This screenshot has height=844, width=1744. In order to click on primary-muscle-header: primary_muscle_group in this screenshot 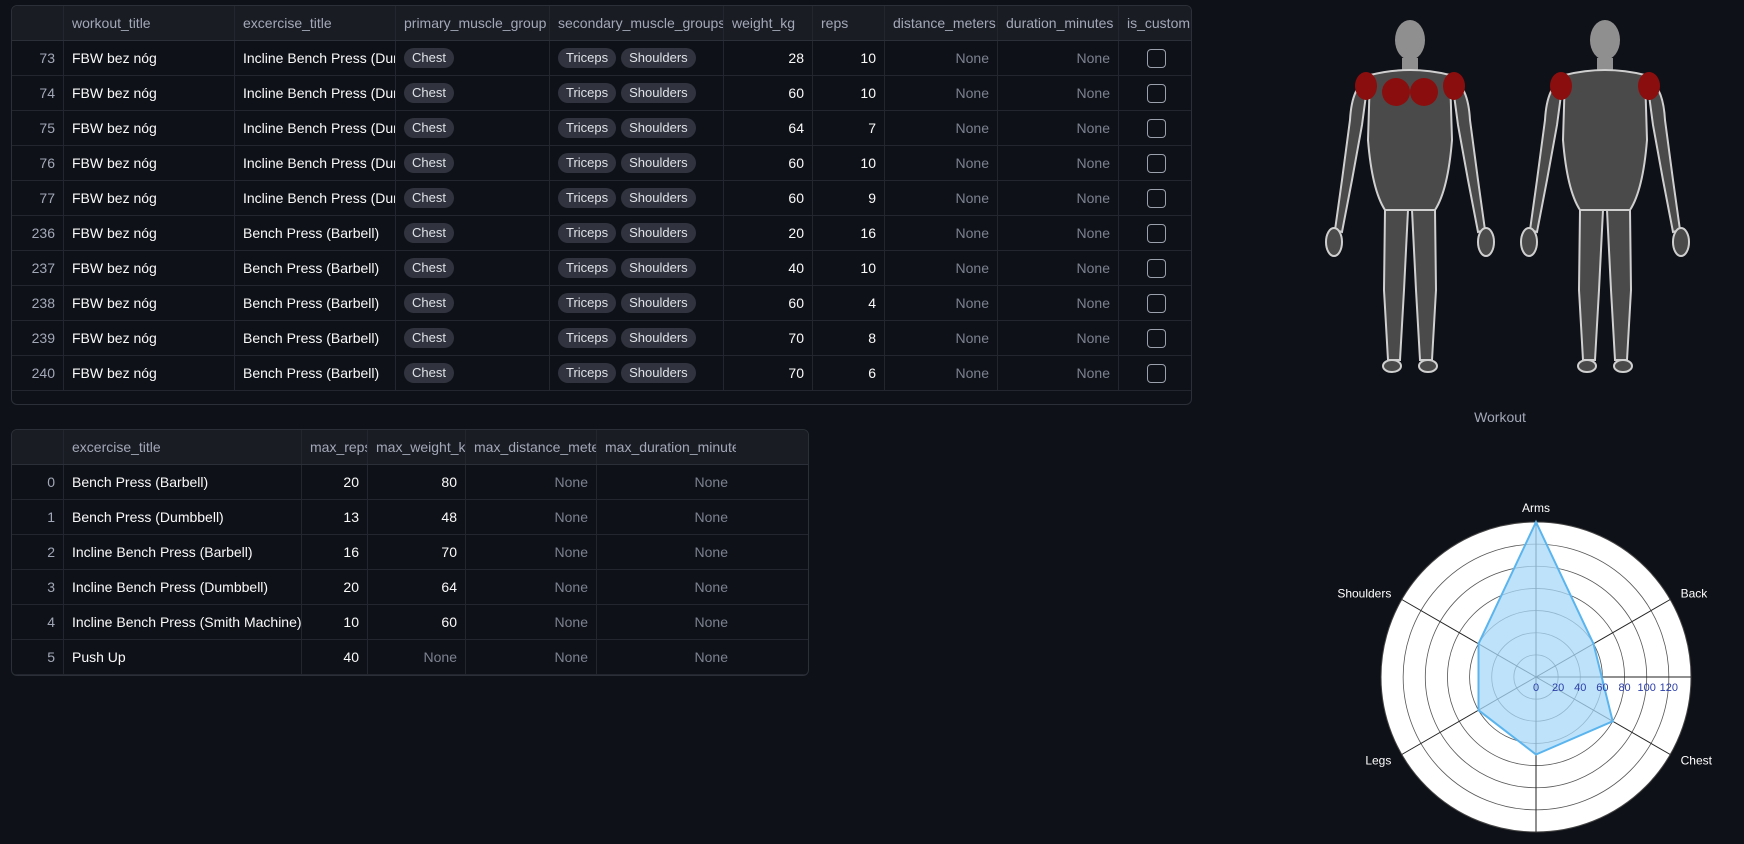, I will do `click(473, 23)`.